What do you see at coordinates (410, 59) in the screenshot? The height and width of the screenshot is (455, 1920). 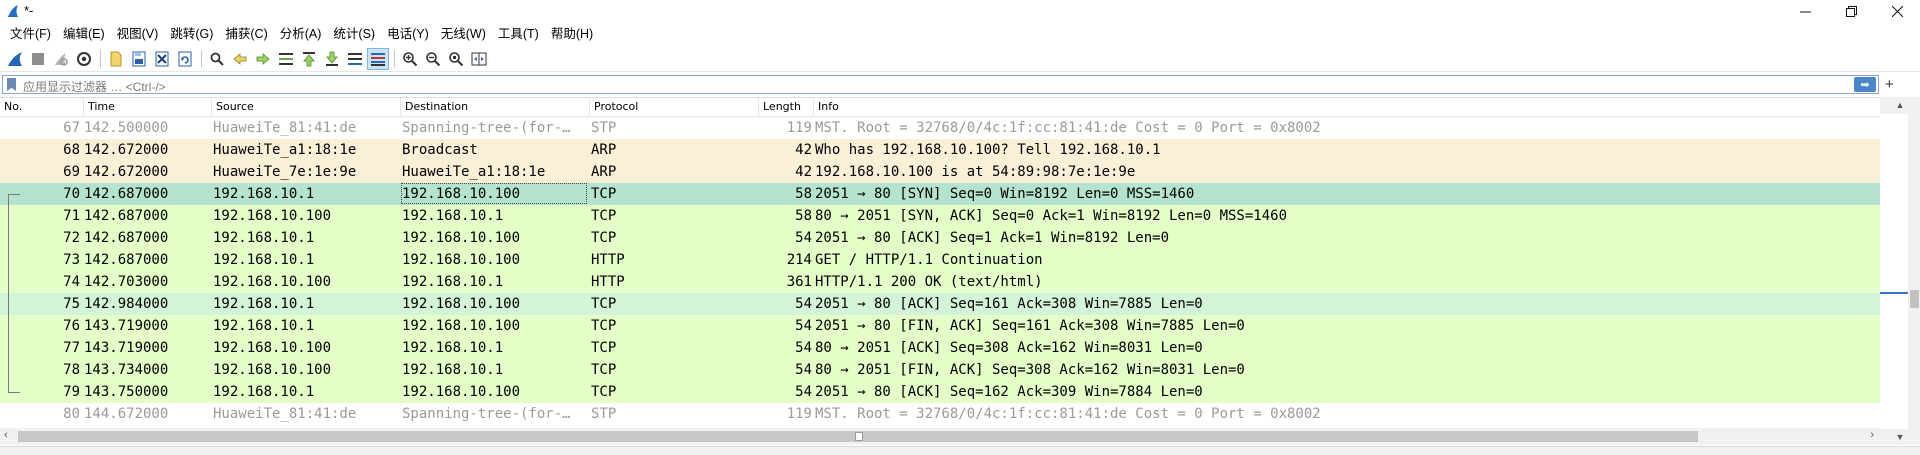 I see `zoom-in-button` at bounding box center [410, 59].